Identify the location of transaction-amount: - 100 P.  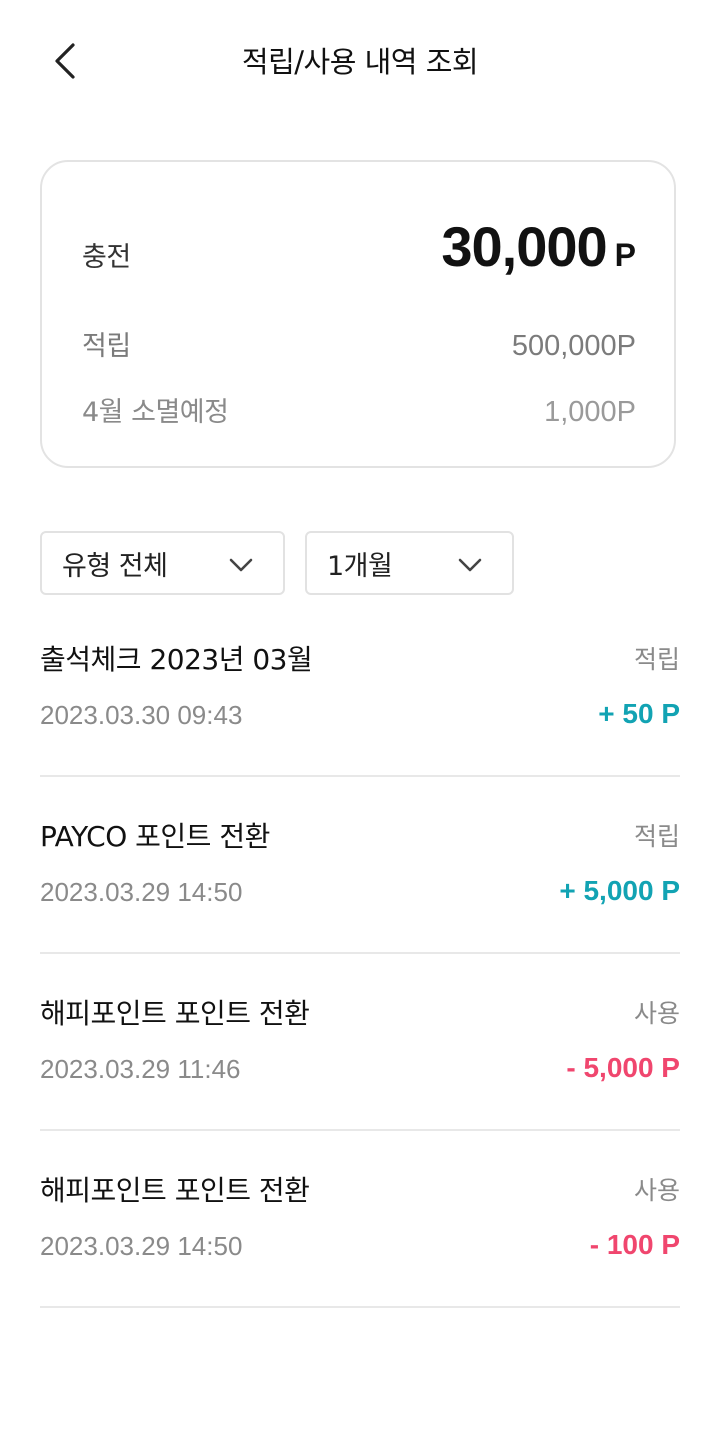
(634, 1244).